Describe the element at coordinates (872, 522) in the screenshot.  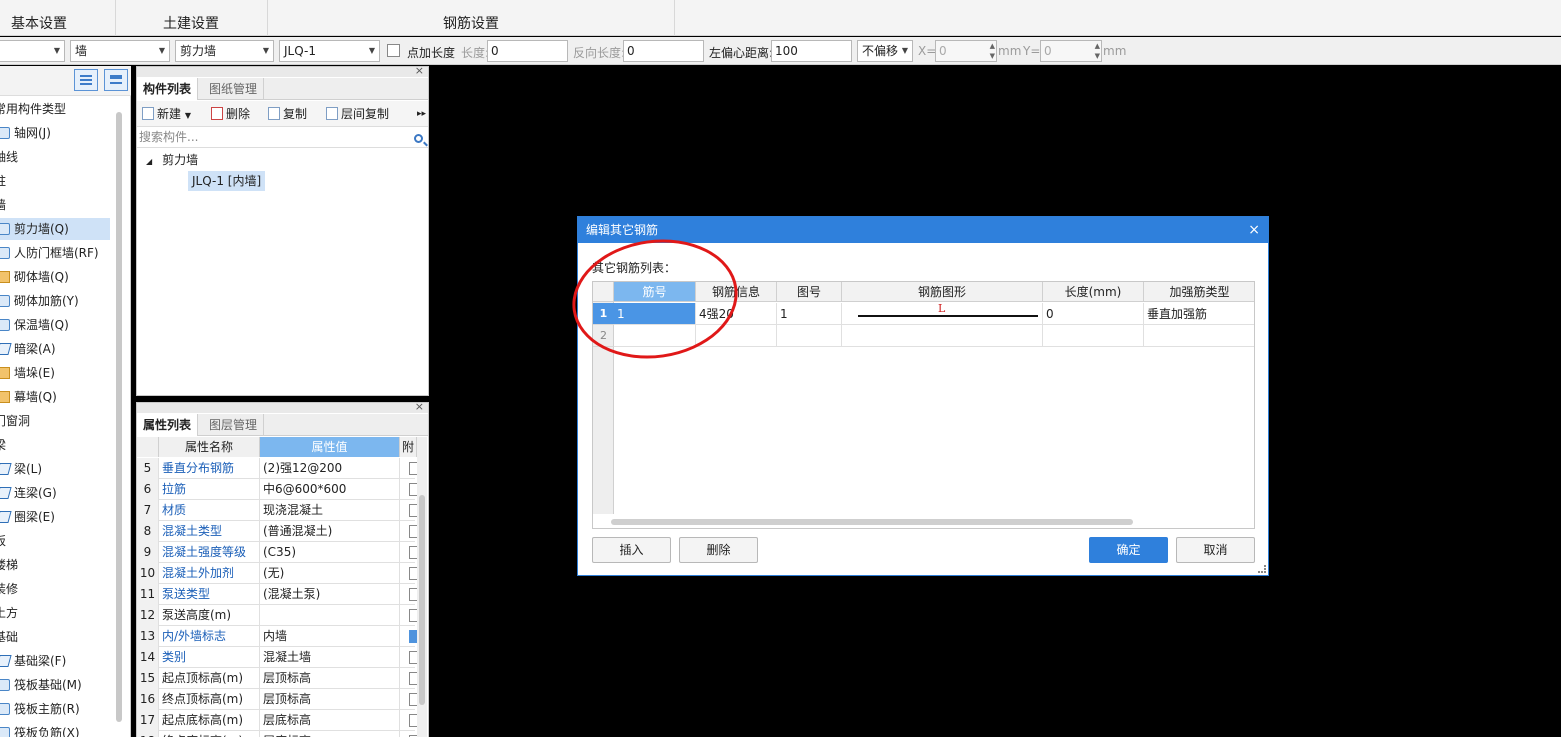
I see `grid-horizontal-scrollbar` at that location.